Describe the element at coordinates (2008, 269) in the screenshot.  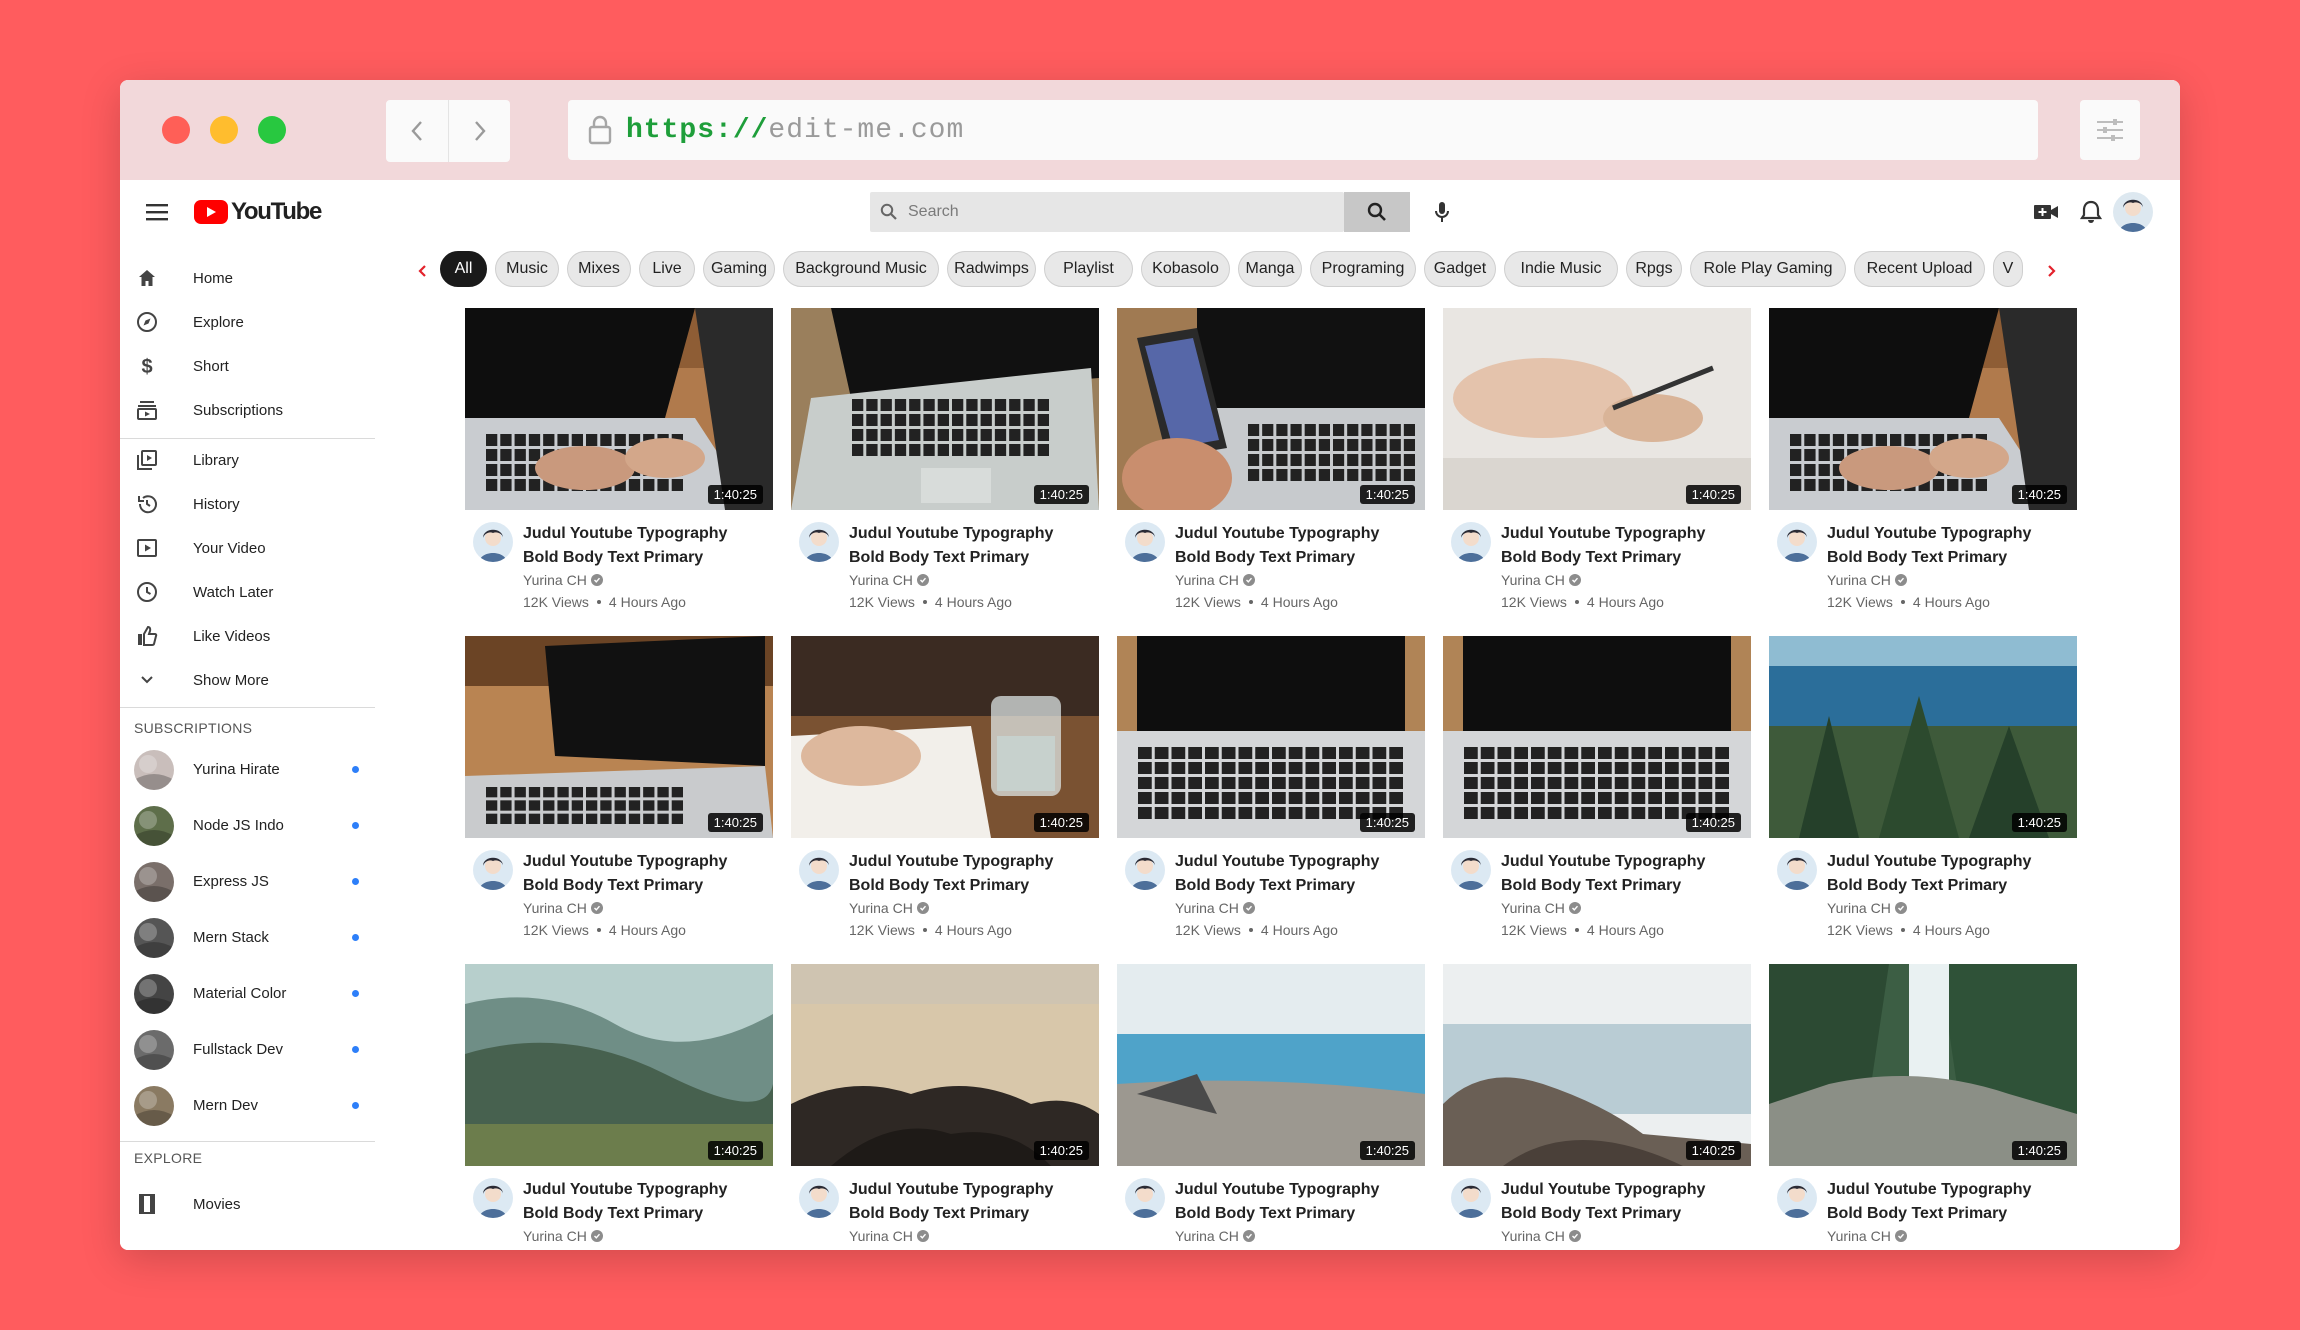
I see `chip-v: V` at that location.